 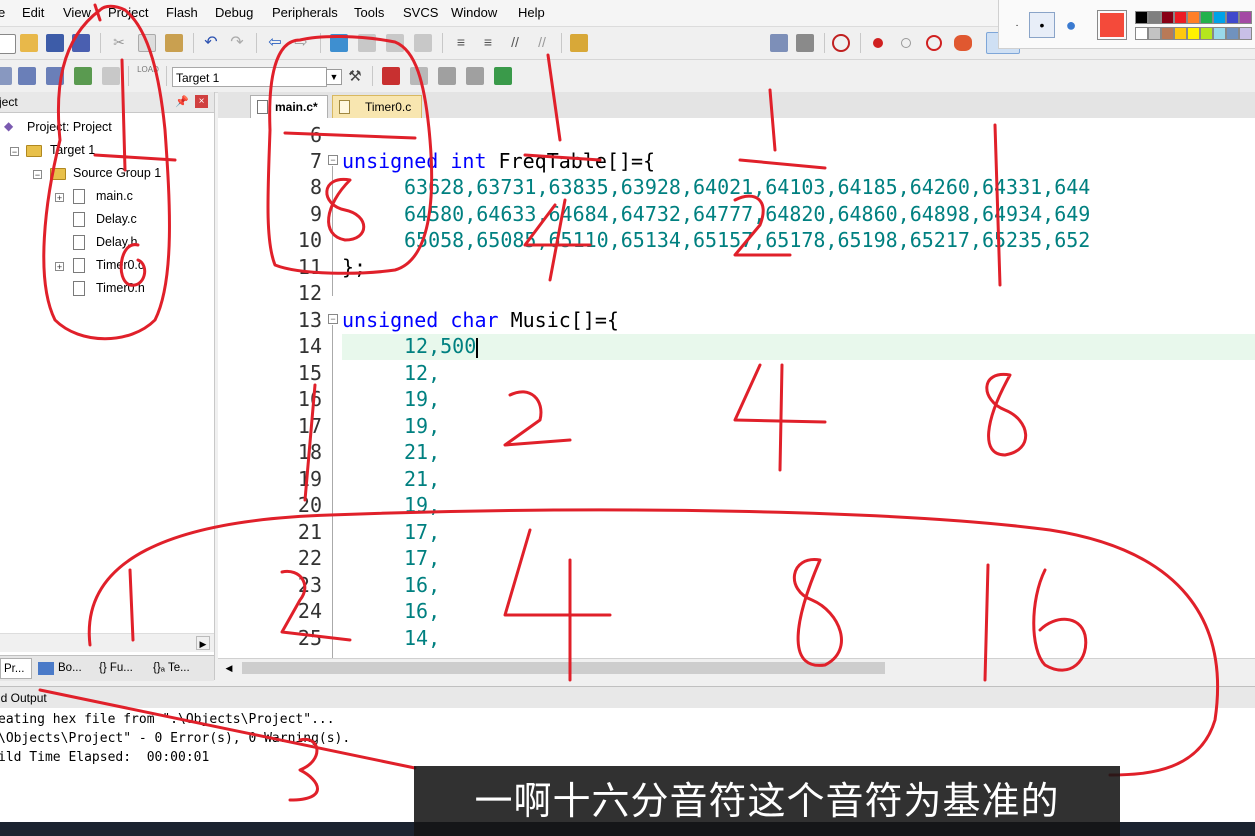 What do you see at coordinates (69, 127) in the screenshot?
I see `tree-project: Project` at bounding box center [69, 127].